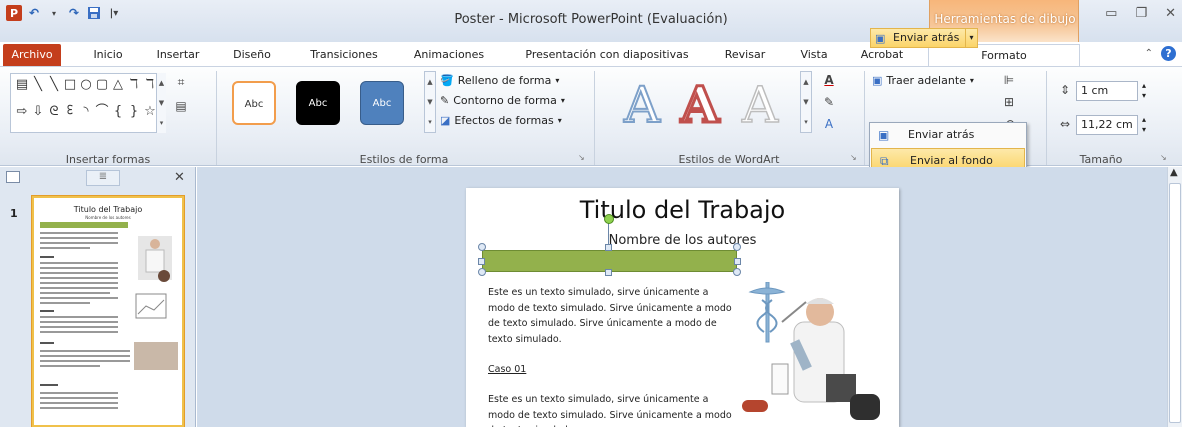 Image resolution: width=1182 pixels, height=427 pixels. I want to click on slides-tab-icon, so click(13, 177).